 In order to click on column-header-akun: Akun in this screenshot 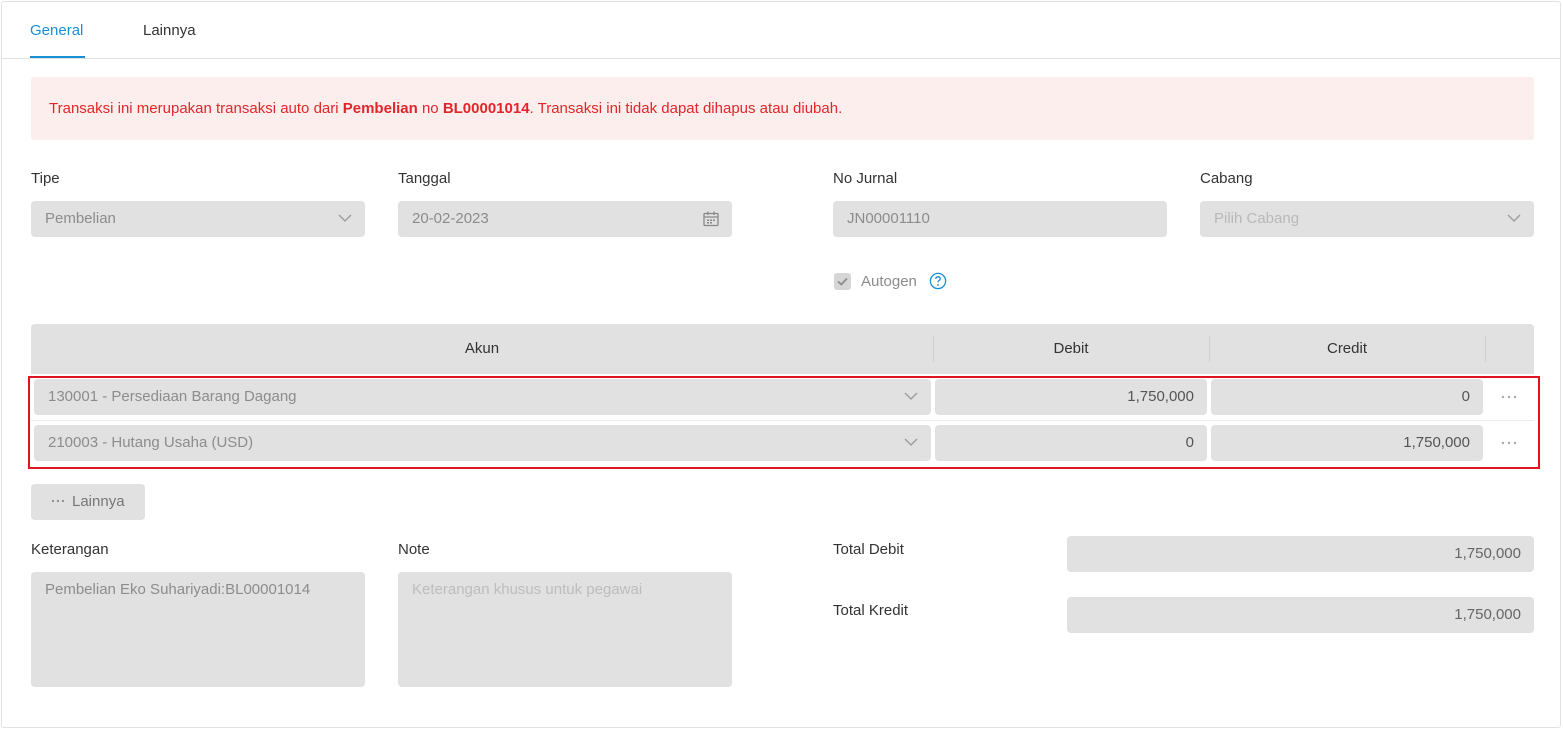, I will do `click(482, 348)`.